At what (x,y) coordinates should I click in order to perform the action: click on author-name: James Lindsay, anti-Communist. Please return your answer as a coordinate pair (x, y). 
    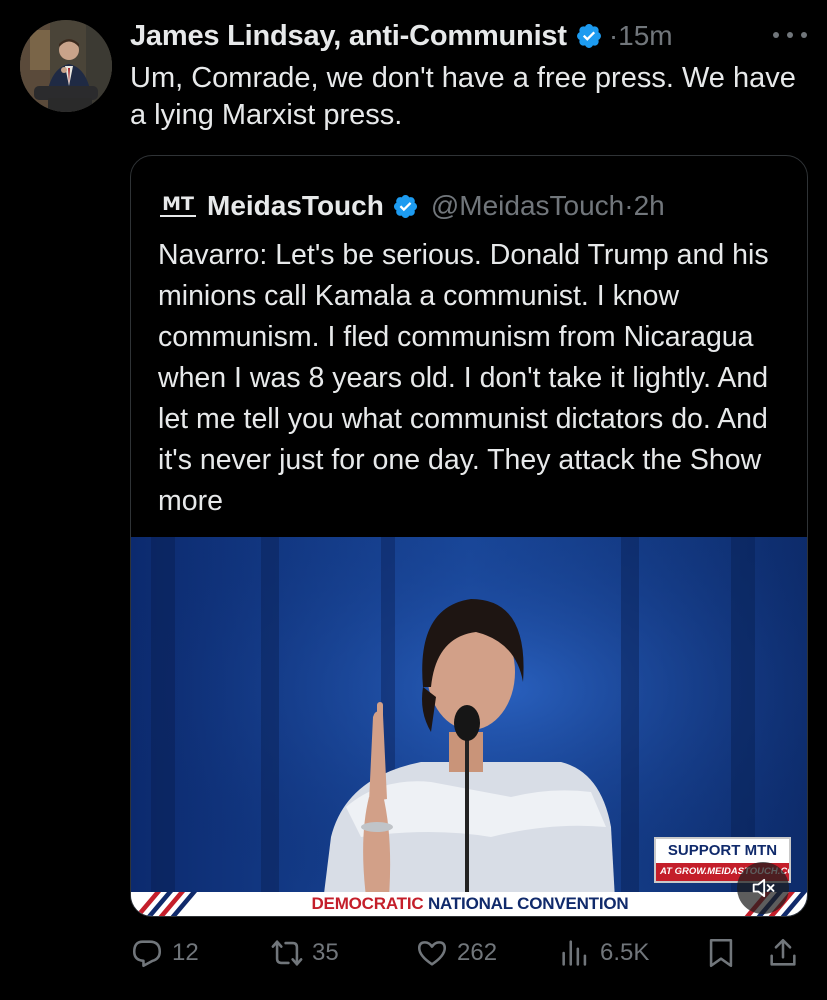
    Looking at the image, I should click on (348, 36).